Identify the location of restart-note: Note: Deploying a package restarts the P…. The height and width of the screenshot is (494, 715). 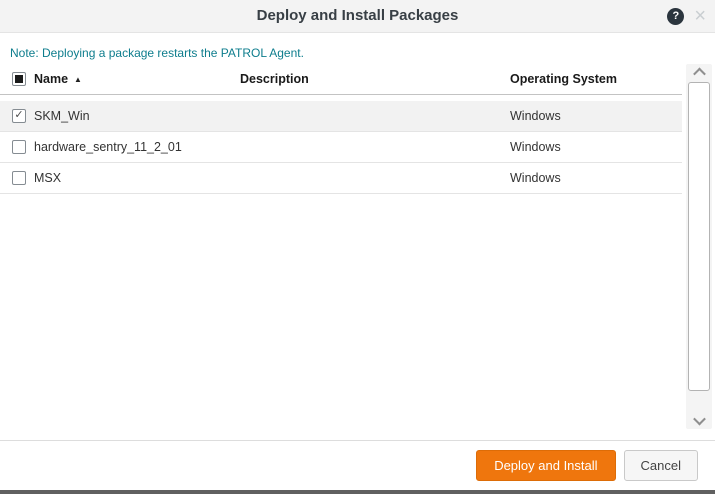
(157, 53).